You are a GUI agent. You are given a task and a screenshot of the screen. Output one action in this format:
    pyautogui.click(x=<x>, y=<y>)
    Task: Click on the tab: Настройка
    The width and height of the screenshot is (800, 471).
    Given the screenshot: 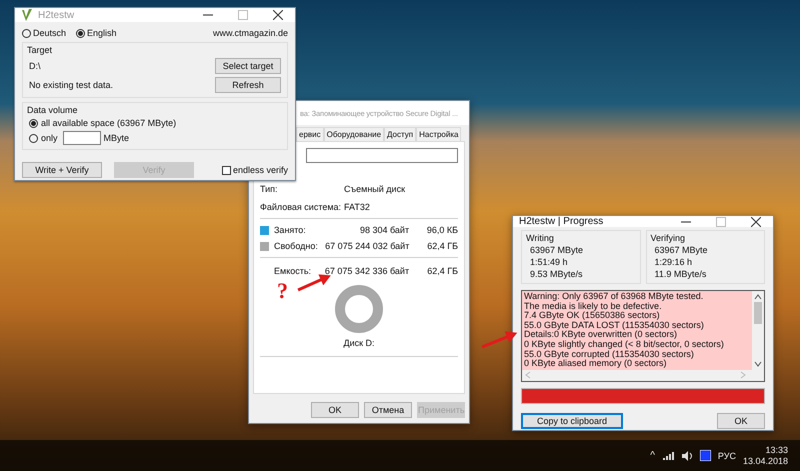 What is the action you would take?
    pyautogui.click(x=439, y=134)
    